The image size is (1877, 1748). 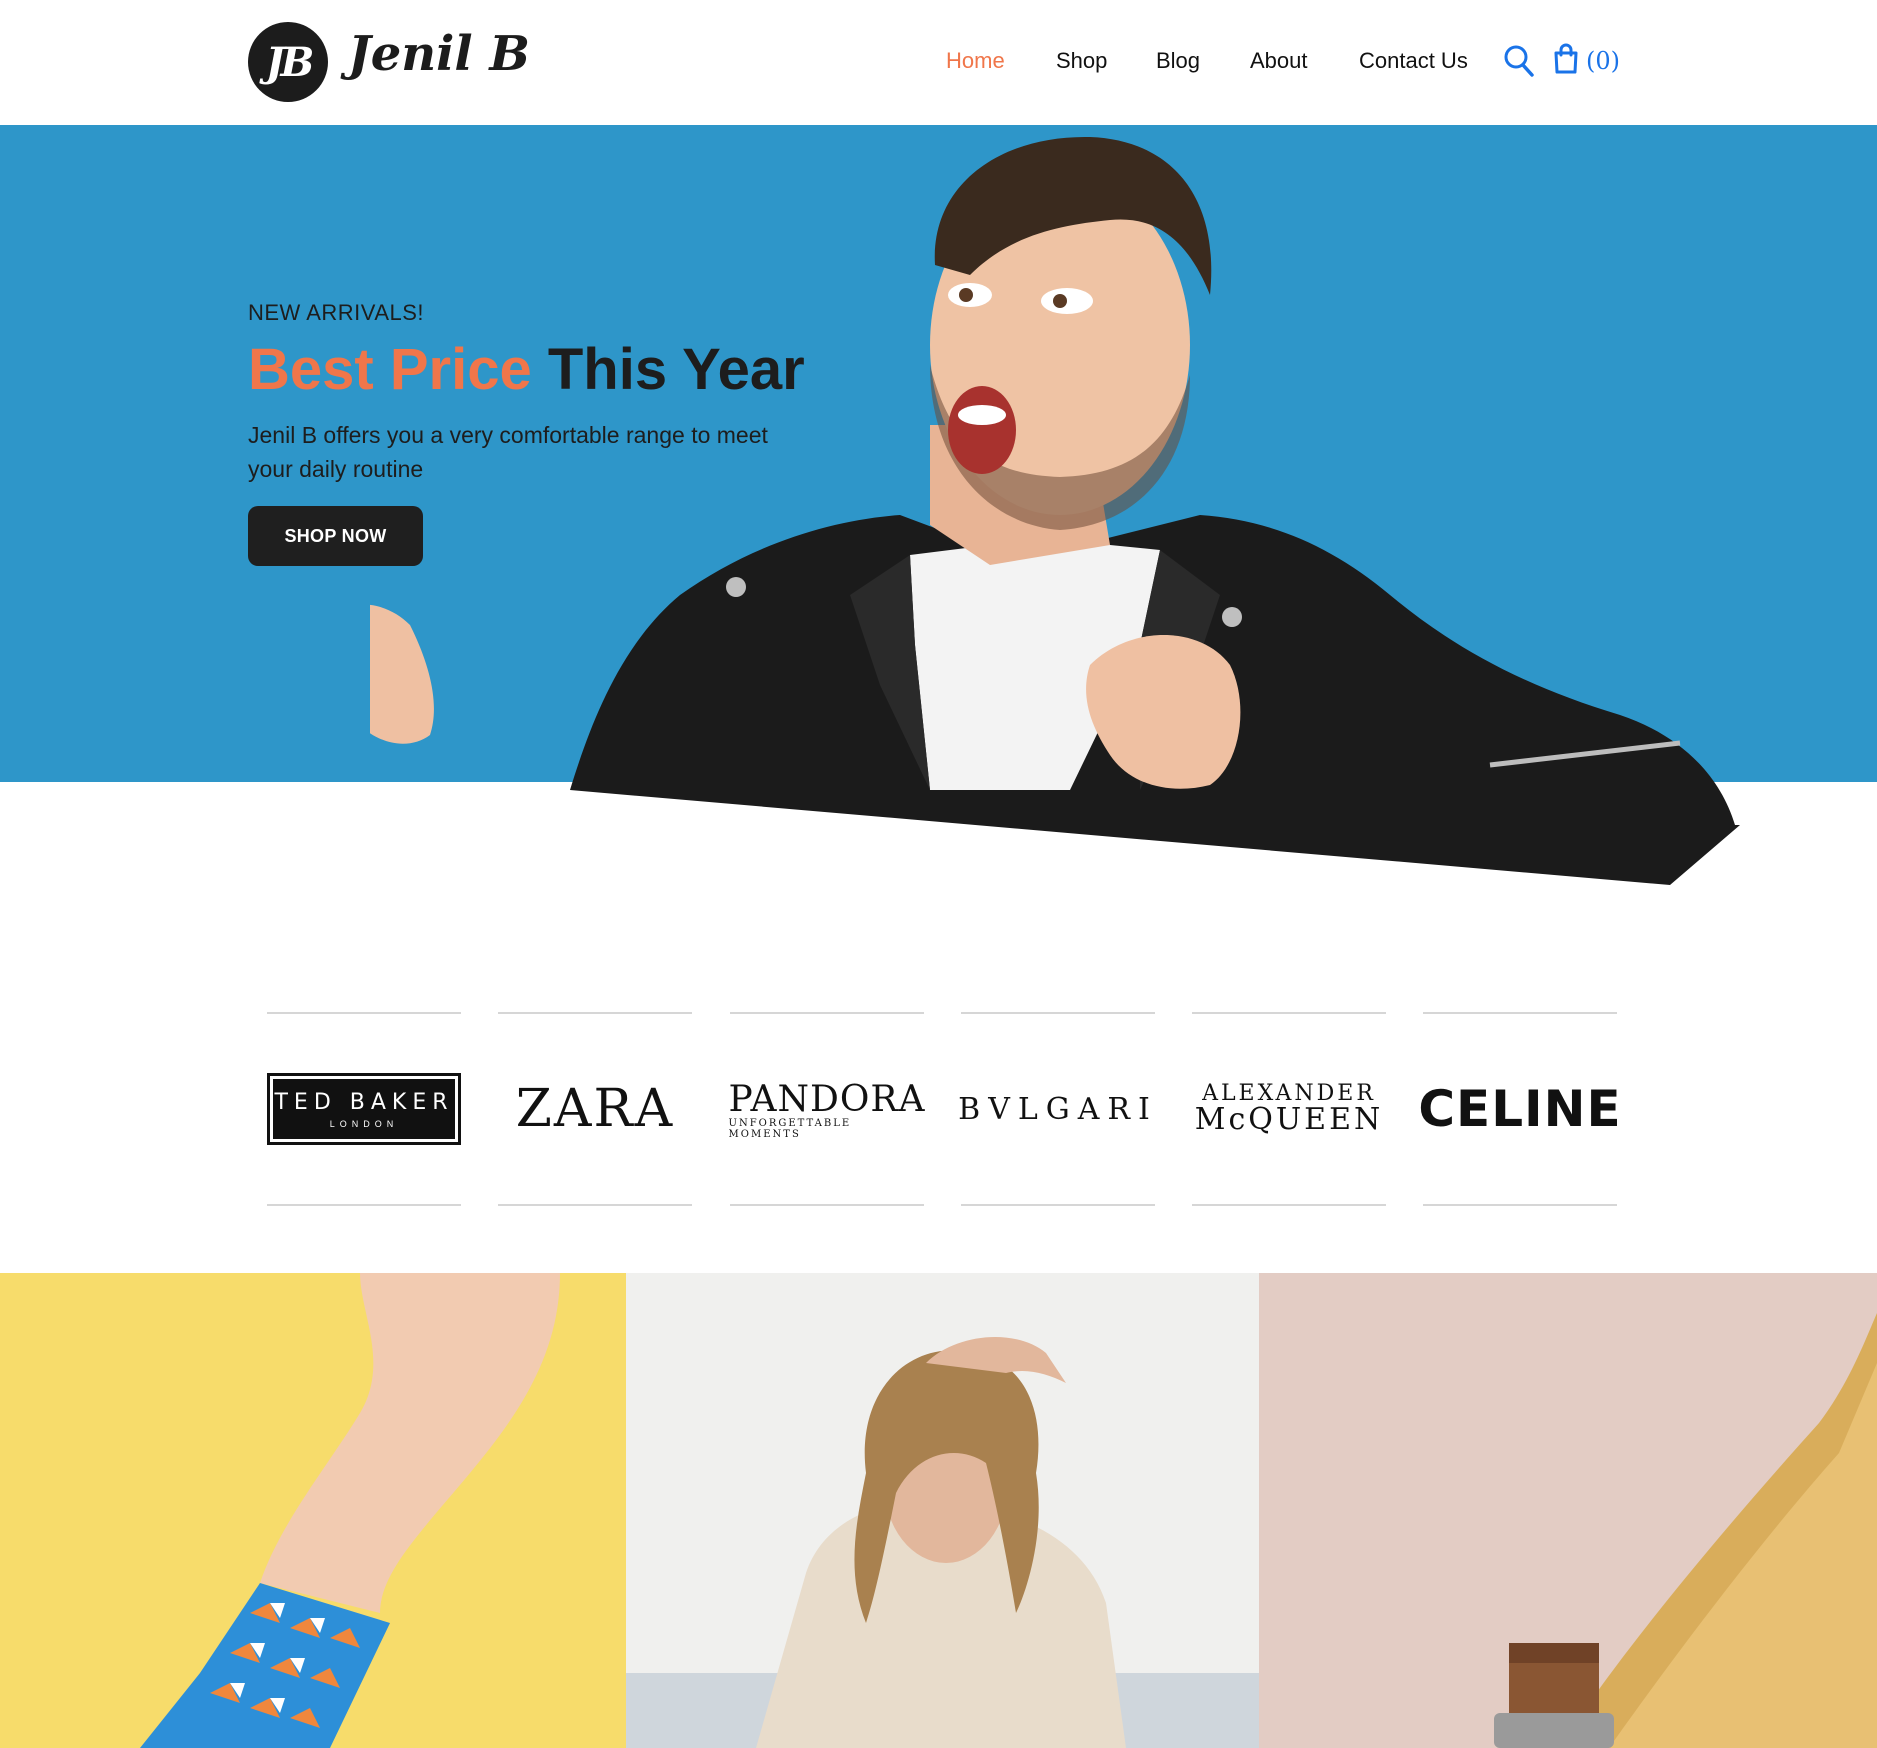 What do you see at coordinates (790, 1128) in the screenshot?
I see `pandora-sub: UNFORGETTABLE MOMENTS` at bounding box center [790, 1128].